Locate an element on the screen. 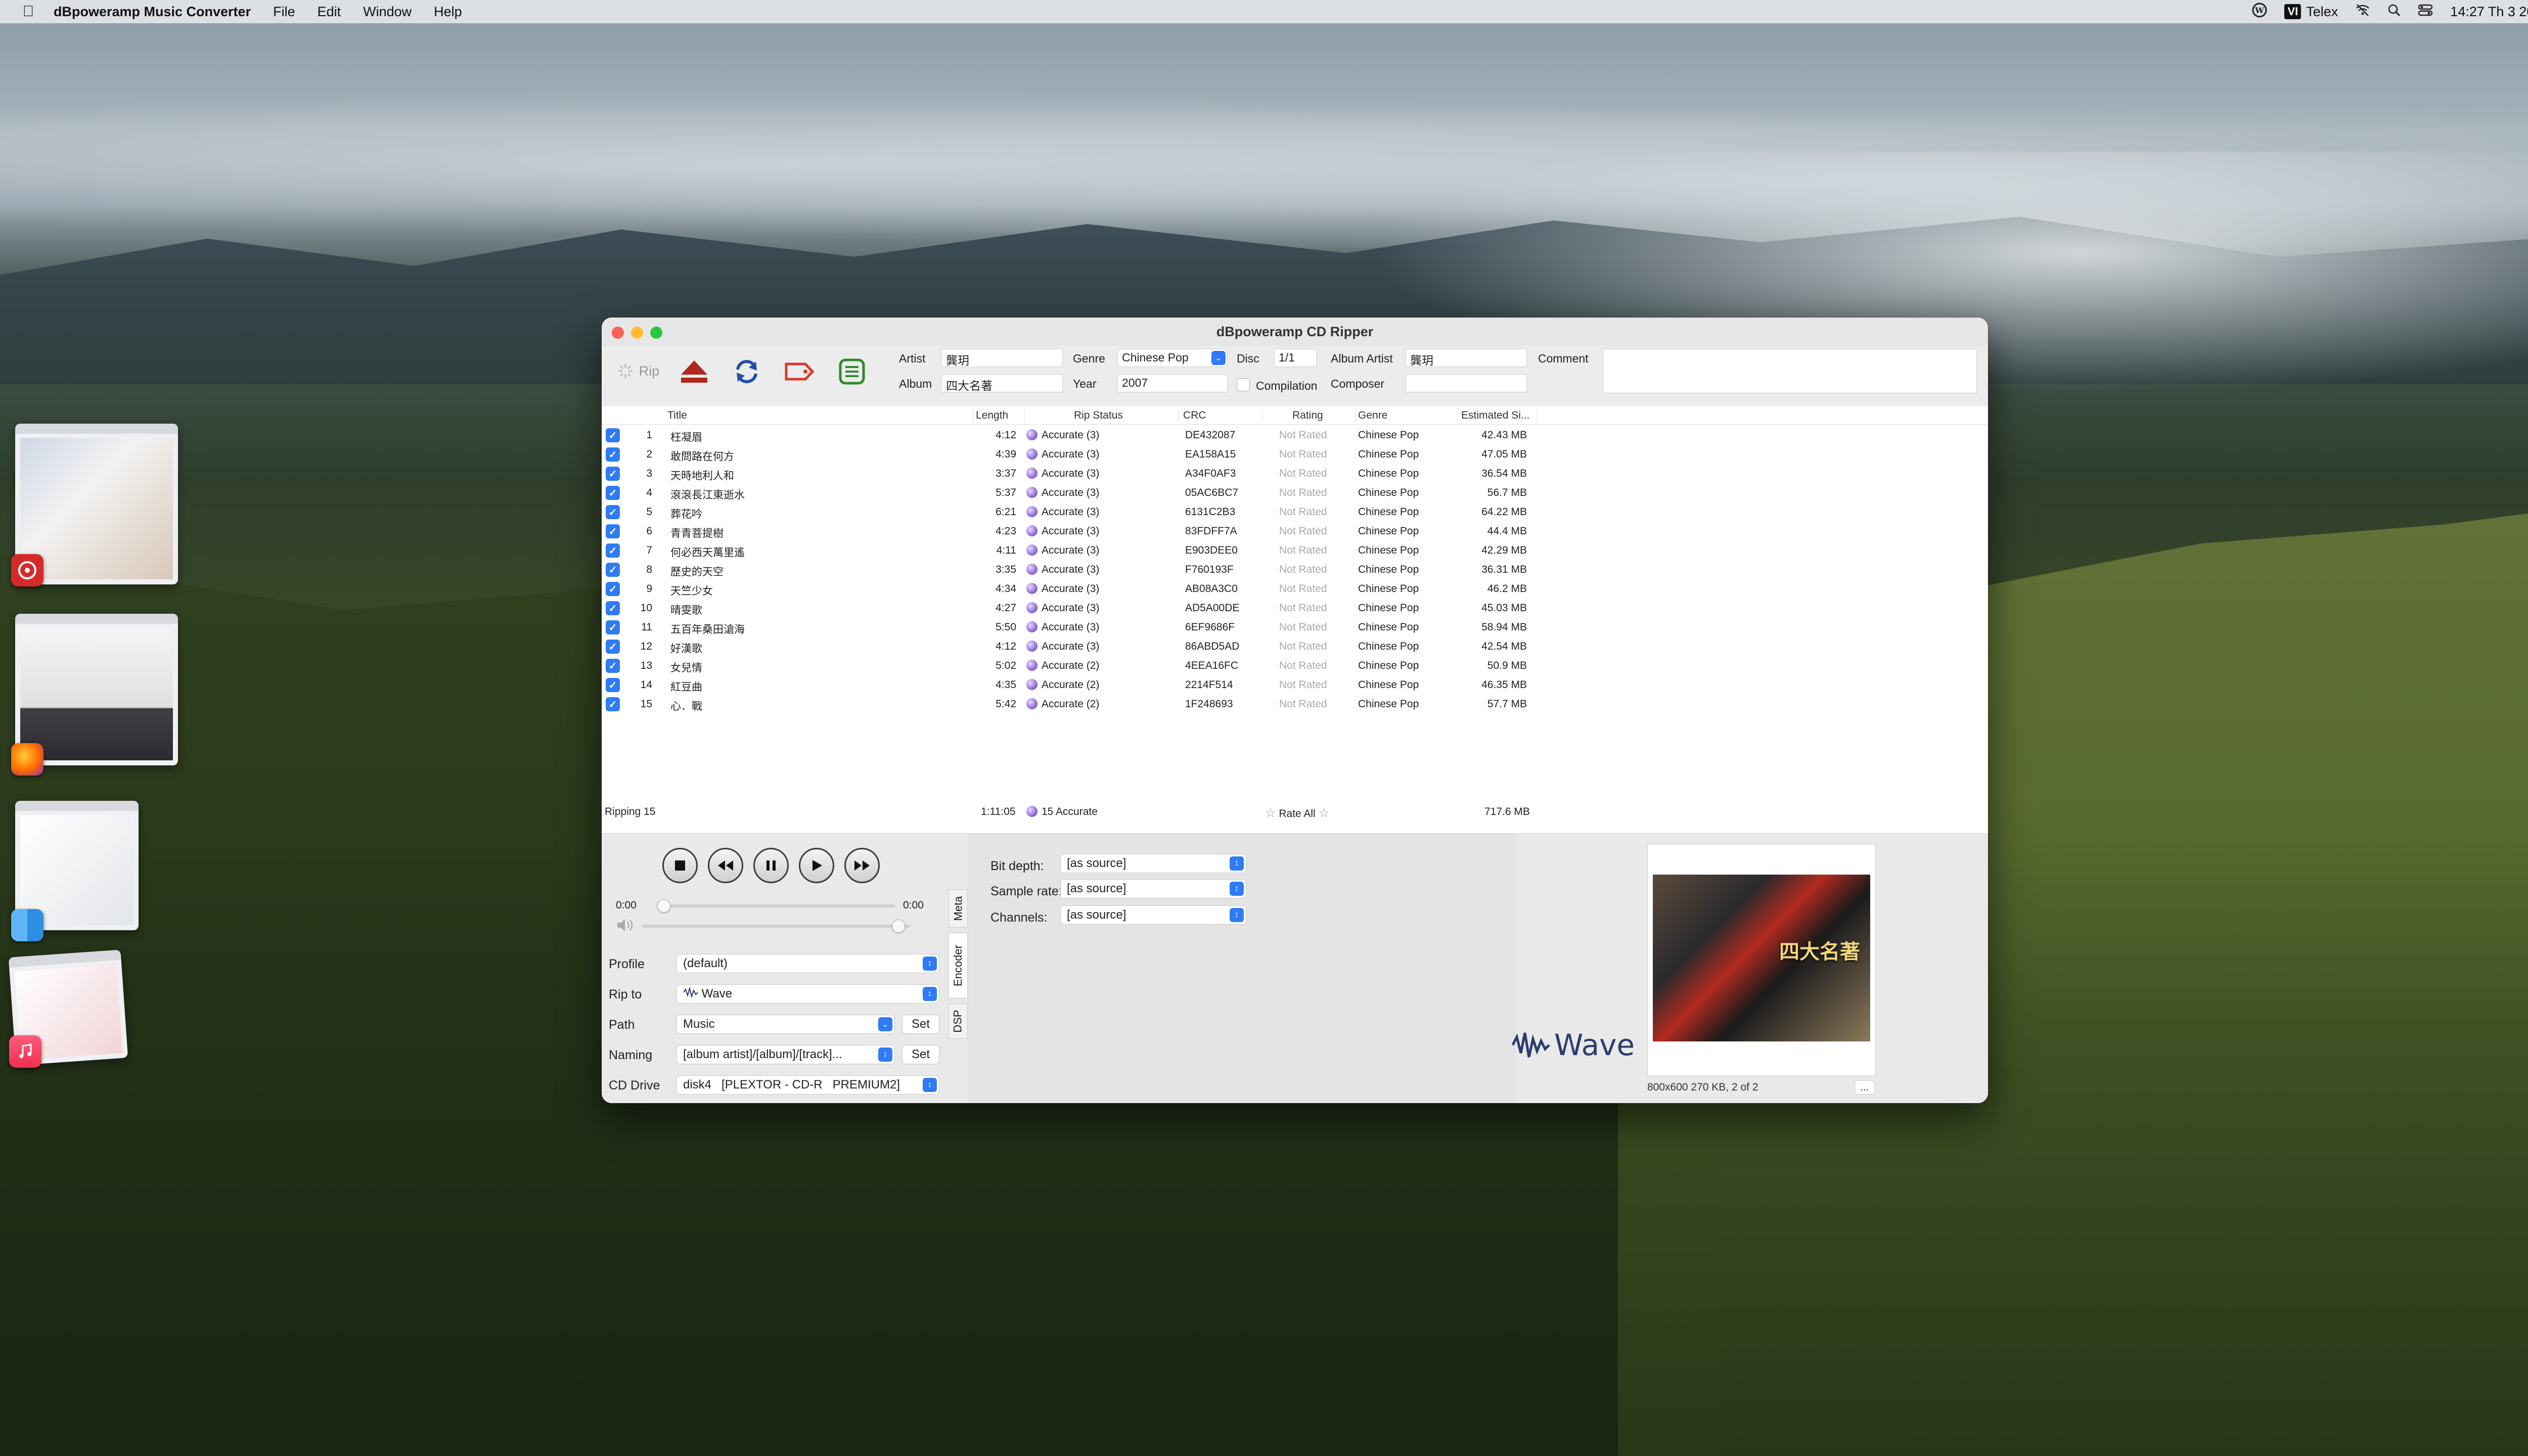 This screenshot has width=2528, height=1456. menu-file: File is located at coordinates (284, 12).